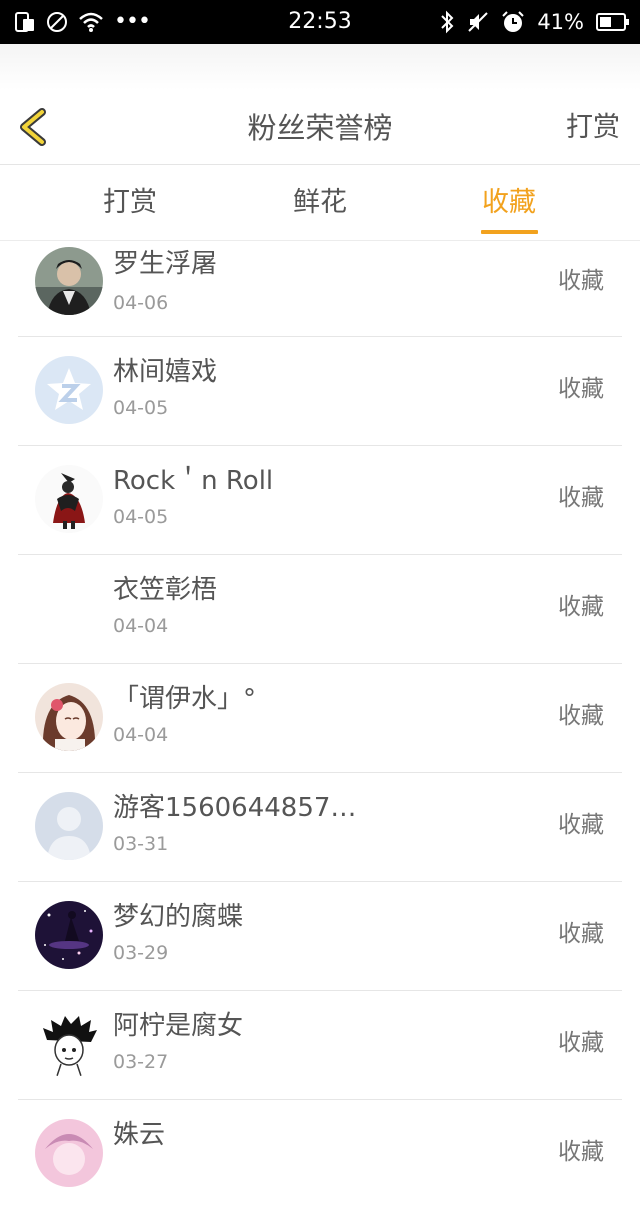 This screenshot has height=1208, width=640. Describe the element at coordinates (141, 303) in the screenshot. I see `fan-date: 04-06` at that location.